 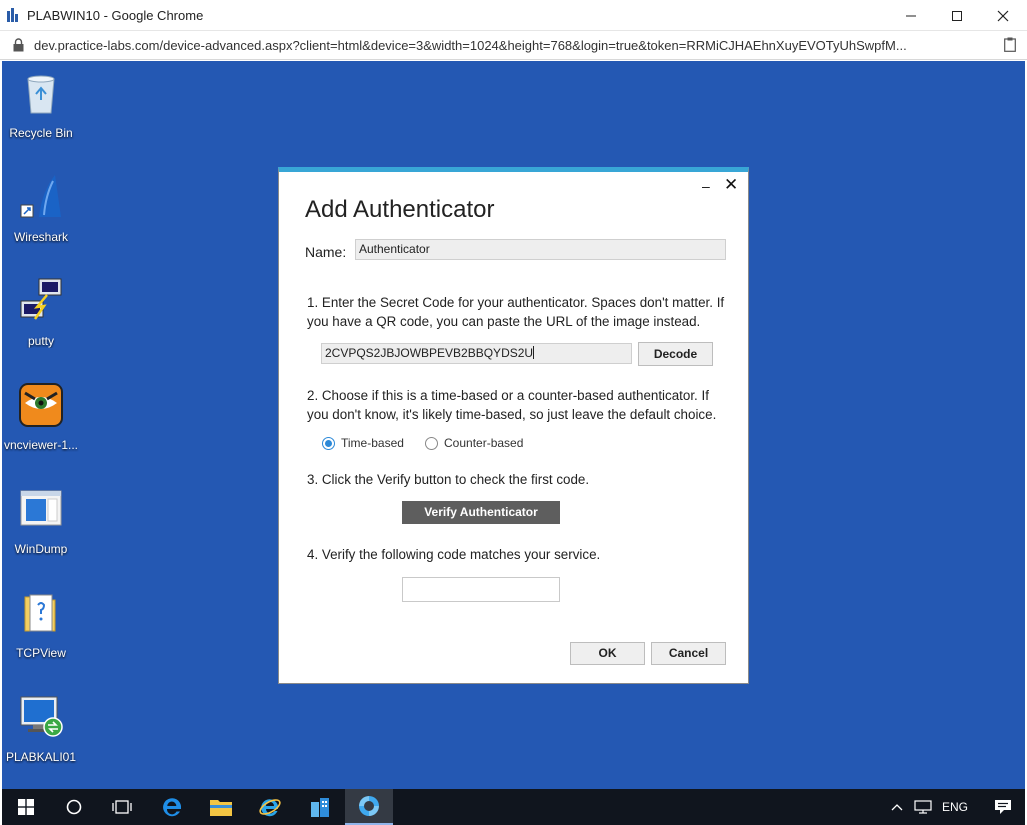 I want to click on browser-titlebar: PLABWIN10 - Google Chrome, so click(x=513, y=15).